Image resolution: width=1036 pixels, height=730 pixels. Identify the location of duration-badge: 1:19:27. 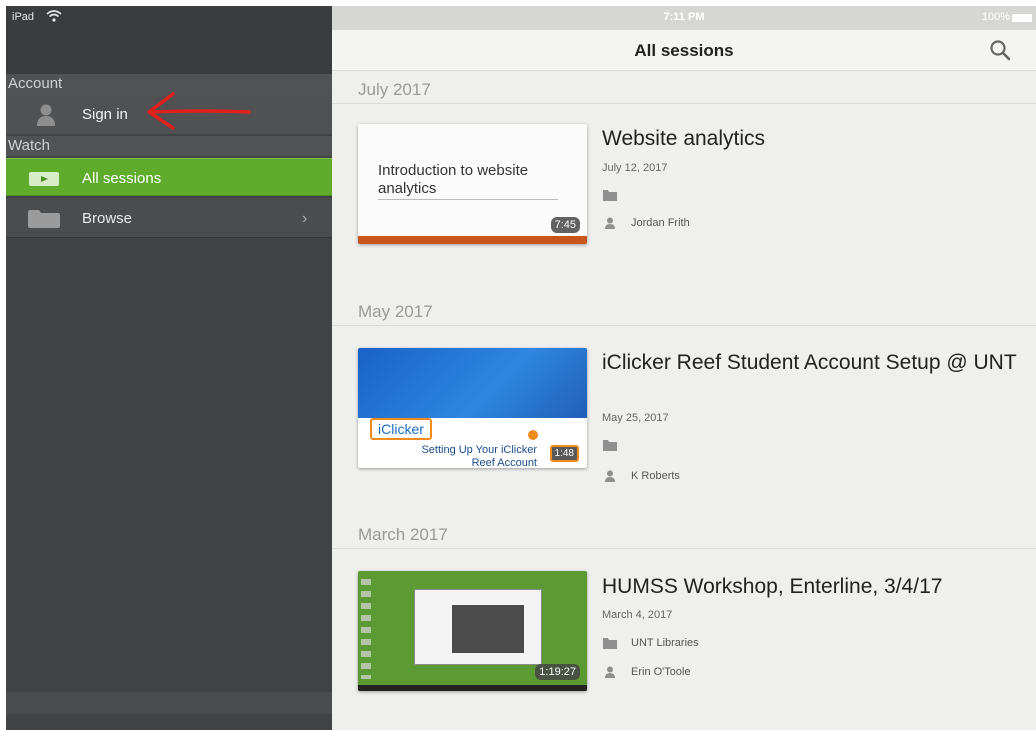
(557, 672).